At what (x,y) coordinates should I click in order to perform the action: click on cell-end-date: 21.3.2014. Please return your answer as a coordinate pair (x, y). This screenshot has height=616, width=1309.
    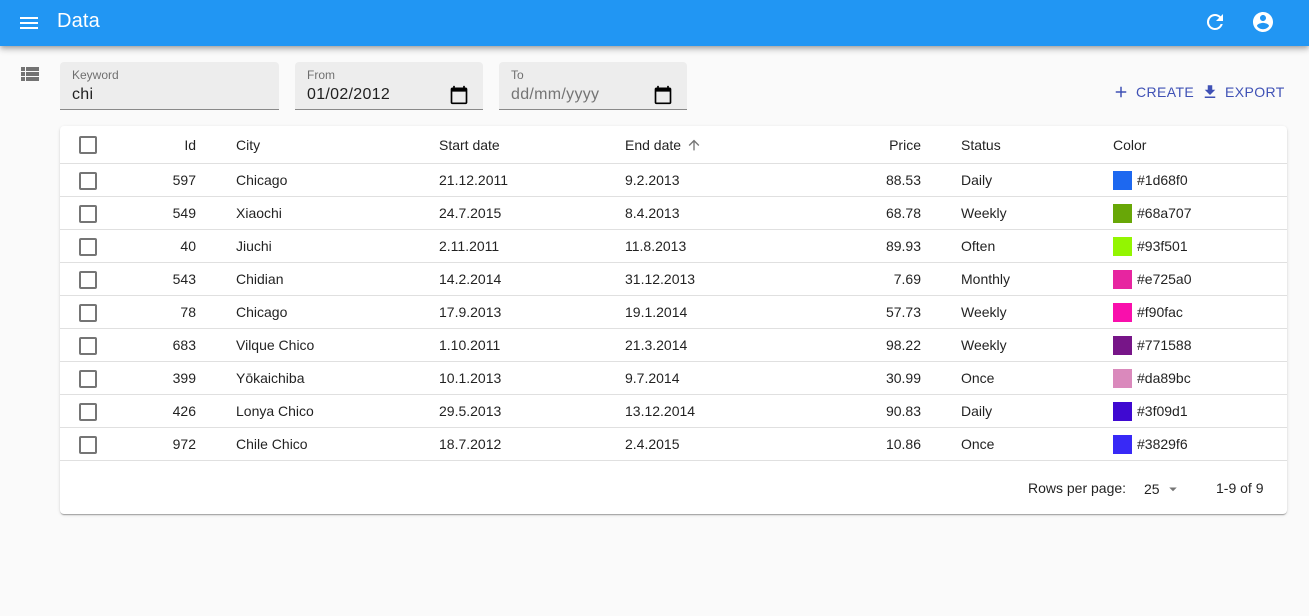
    Looking at the image, I should click on (656, 345).